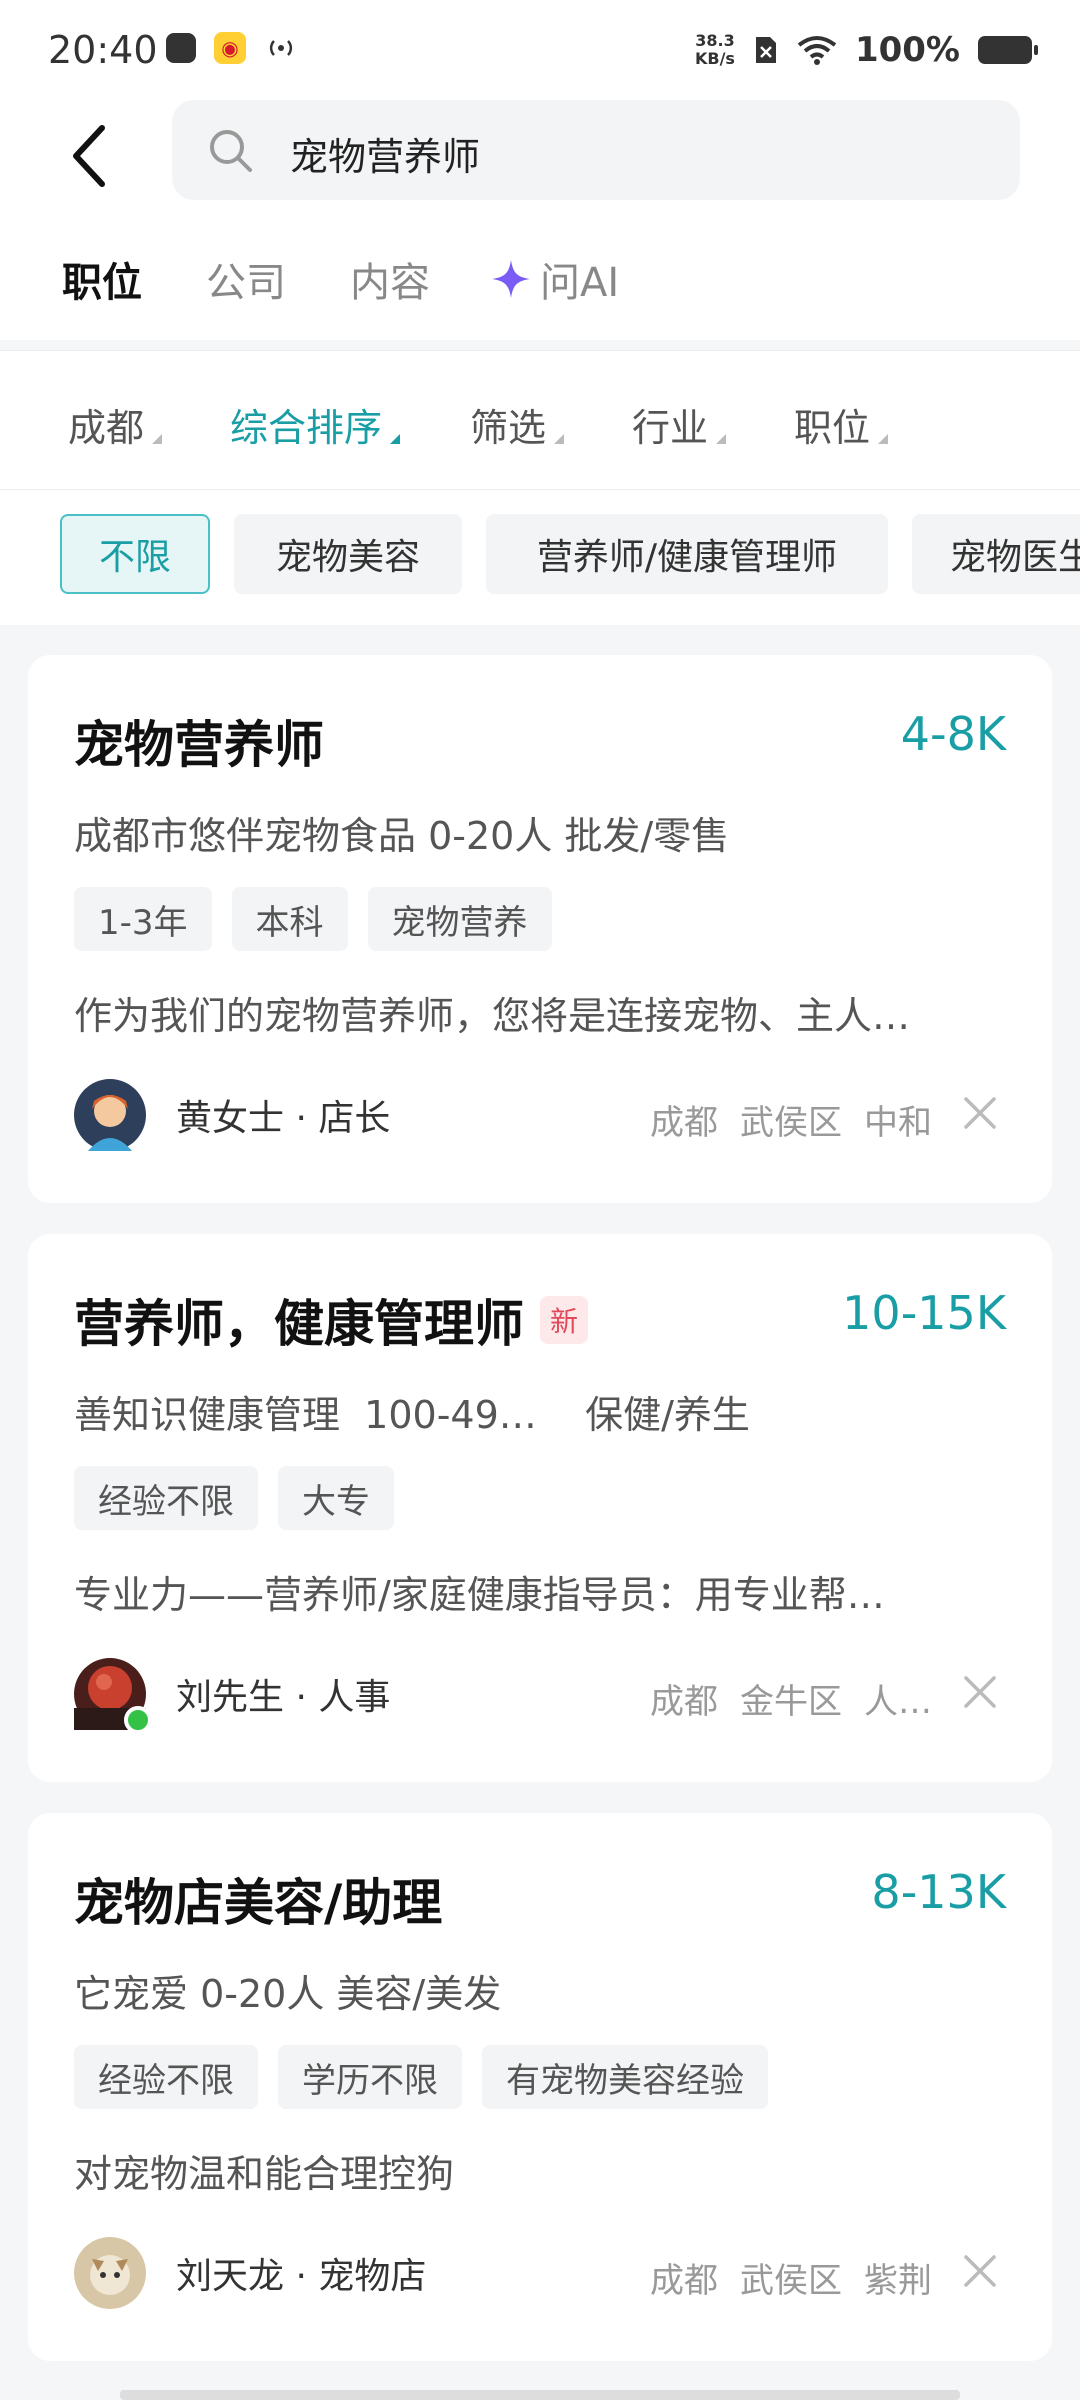 The width and height of the screenshot is (1080, 2400). Describe the element at coordinates (540, 220) in the screenshot. I see `search-header: 宠物营养师 职位 公司 内容 问AI` at that location.